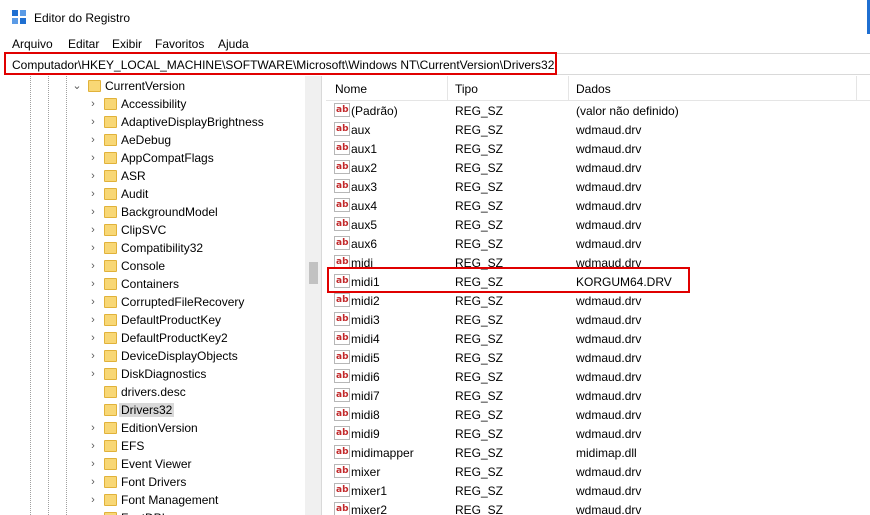  I want to click on tree-item: › AdaptiveDisplayBrightness, so click(152, 122).